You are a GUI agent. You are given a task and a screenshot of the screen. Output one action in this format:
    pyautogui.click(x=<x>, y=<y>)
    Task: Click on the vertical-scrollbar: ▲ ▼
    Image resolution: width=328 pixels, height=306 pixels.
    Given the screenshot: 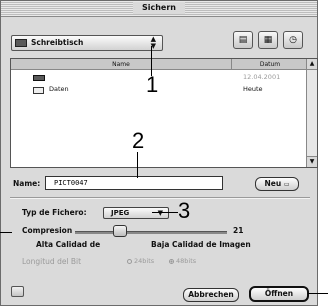 What is the action you would take?
    pyautogui.click(x=311, y=113)
    